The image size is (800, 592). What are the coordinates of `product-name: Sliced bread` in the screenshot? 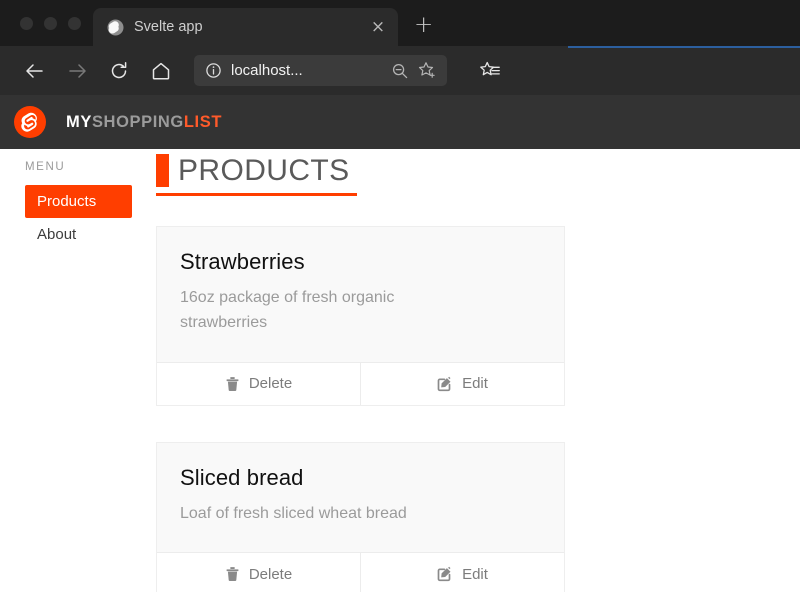 It's located at (242, 477).